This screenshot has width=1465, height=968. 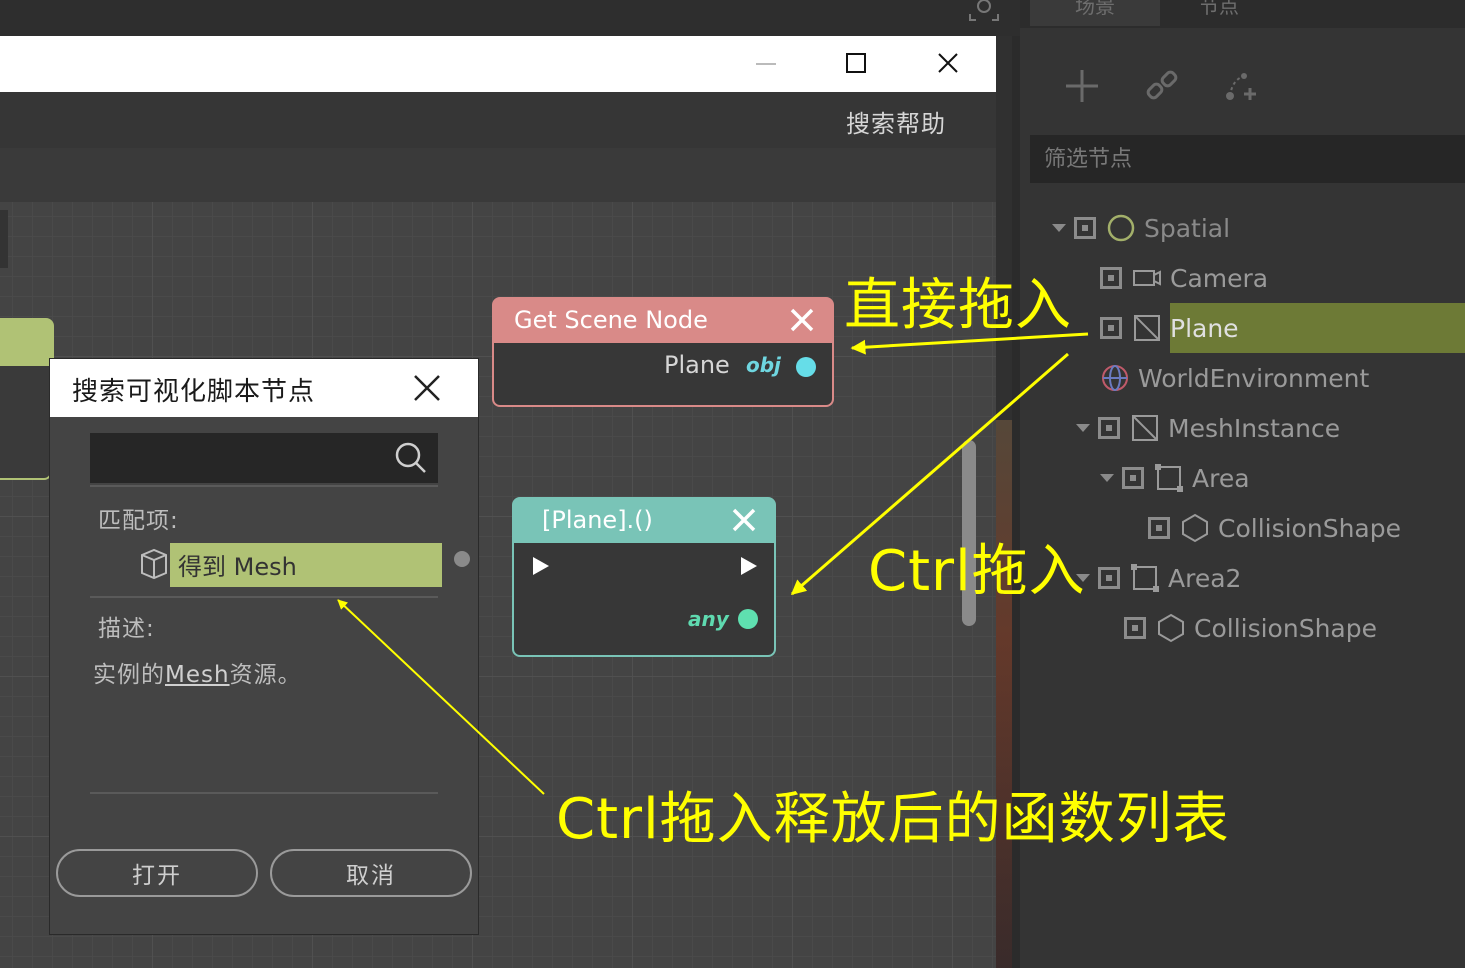 What do you see at coordinates (1082, 86) in the screenshot?
I see `add-node-icon` at bounding box center [1082, 86].